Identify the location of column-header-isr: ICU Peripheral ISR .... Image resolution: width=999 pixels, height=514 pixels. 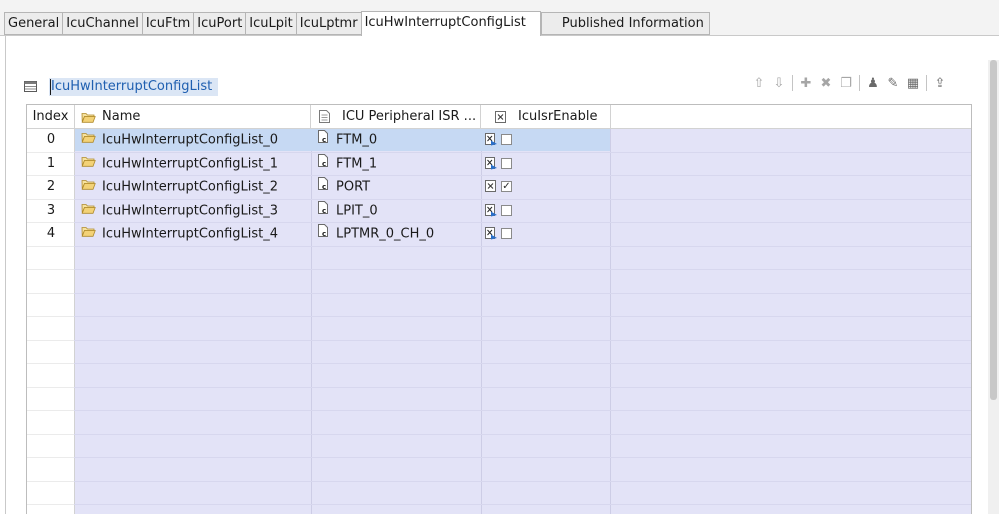
(396, 116).